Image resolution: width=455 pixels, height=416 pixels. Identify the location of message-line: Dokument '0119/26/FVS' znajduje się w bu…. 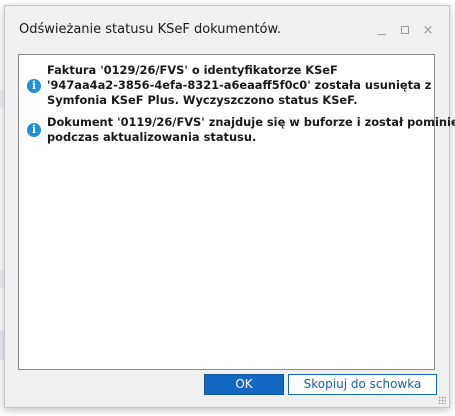
(251, 122).